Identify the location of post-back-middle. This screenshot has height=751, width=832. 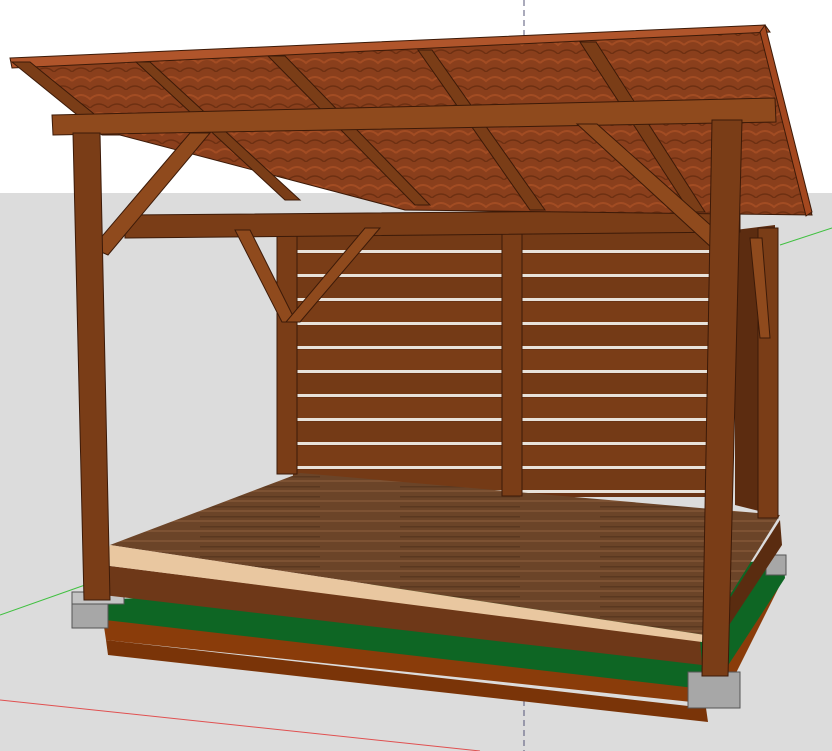
(512, 362).